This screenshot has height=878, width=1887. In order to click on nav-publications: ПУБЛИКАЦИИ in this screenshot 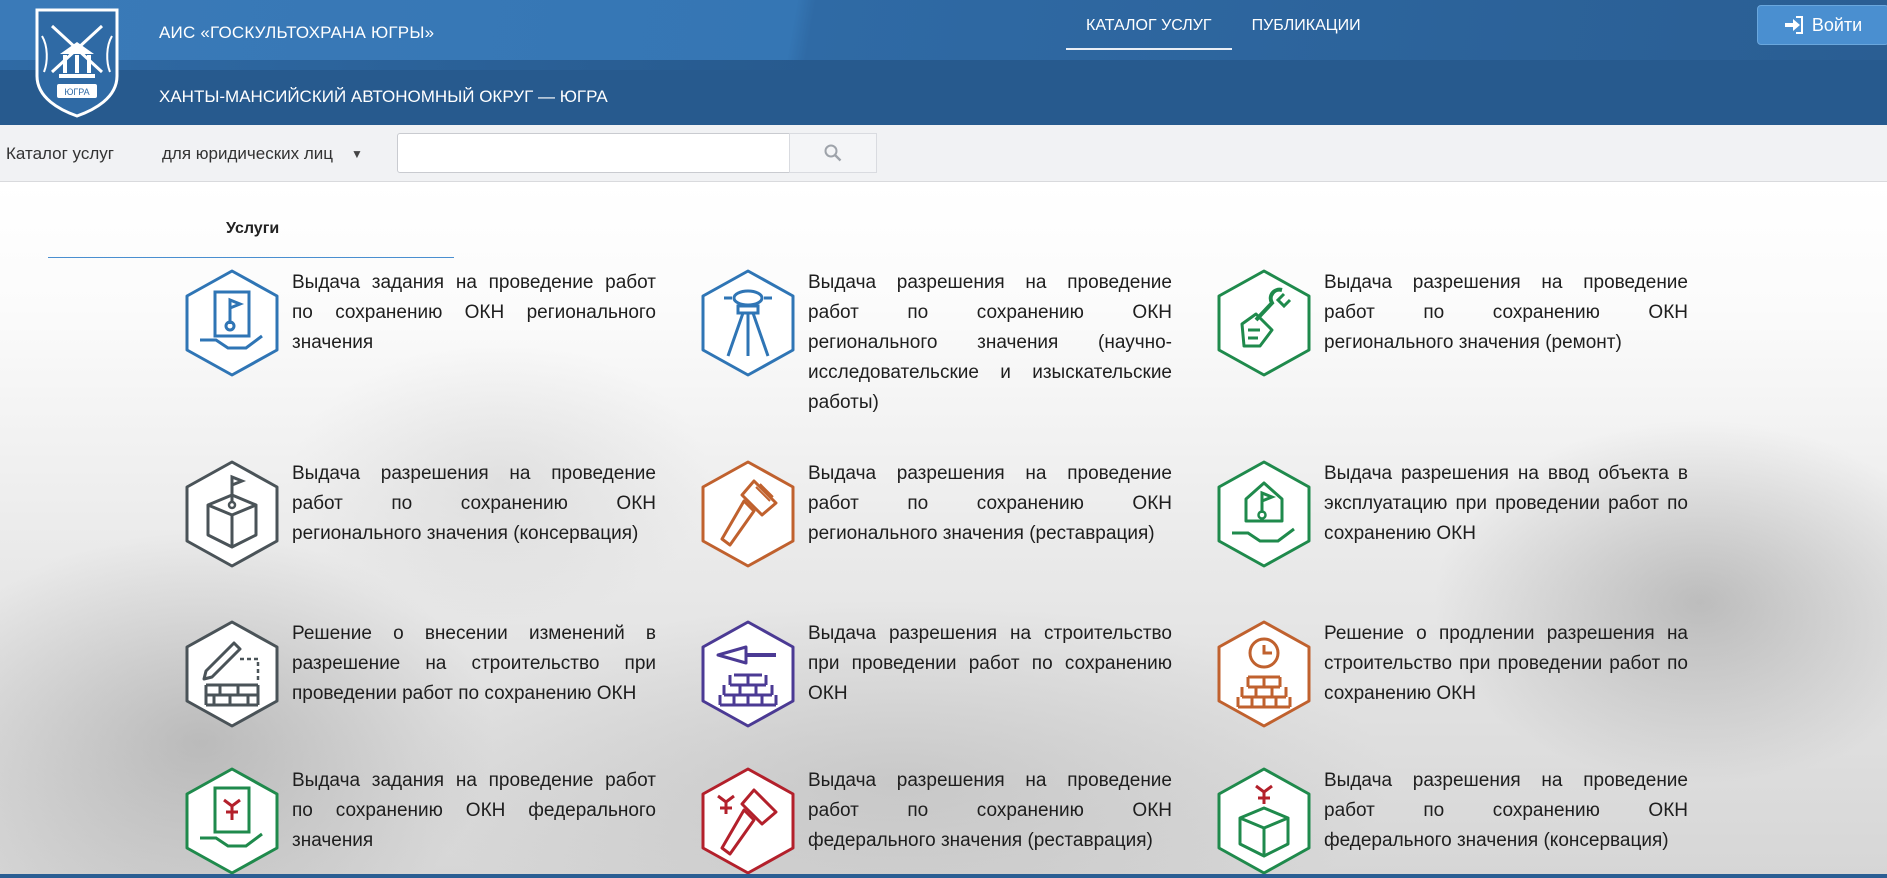, I will do `click(1306, 25)`.